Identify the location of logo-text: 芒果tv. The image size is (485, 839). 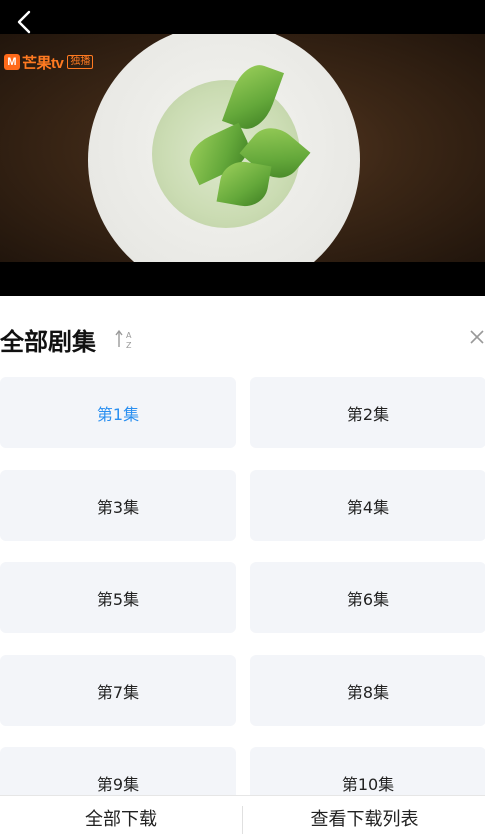
(43, 63).